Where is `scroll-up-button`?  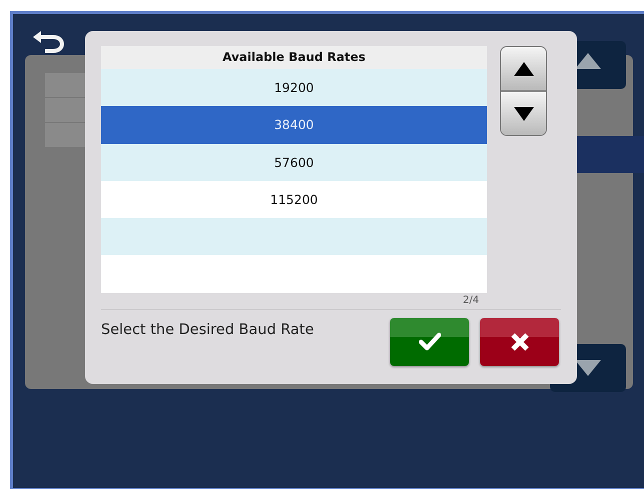
scroll-up-button is located at coordinates (523, 69).